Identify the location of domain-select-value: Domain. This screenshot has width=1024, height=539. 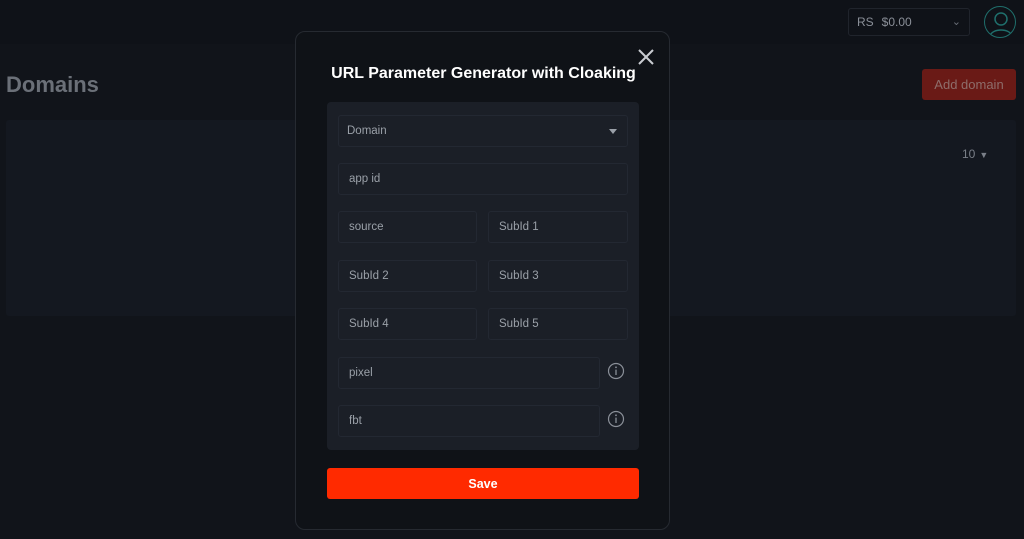
(367, 131).